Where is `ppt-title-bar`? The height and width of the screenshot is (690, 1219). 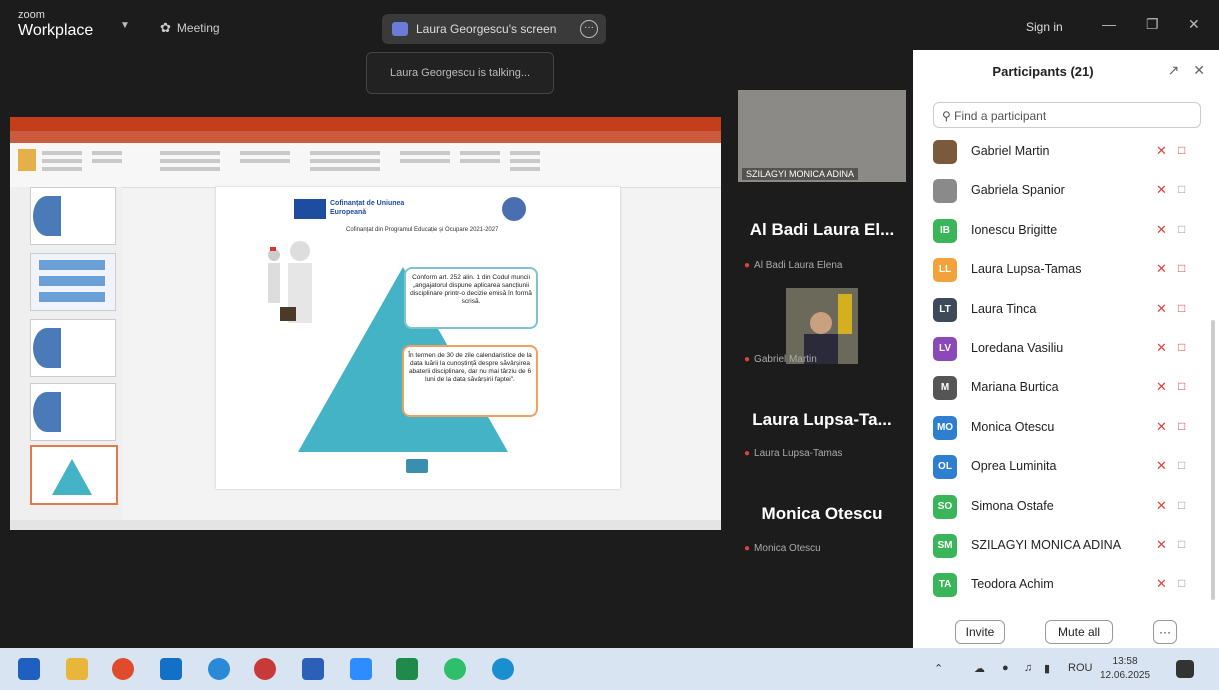
ppt-title-bar is located at coordinates (365, 124).